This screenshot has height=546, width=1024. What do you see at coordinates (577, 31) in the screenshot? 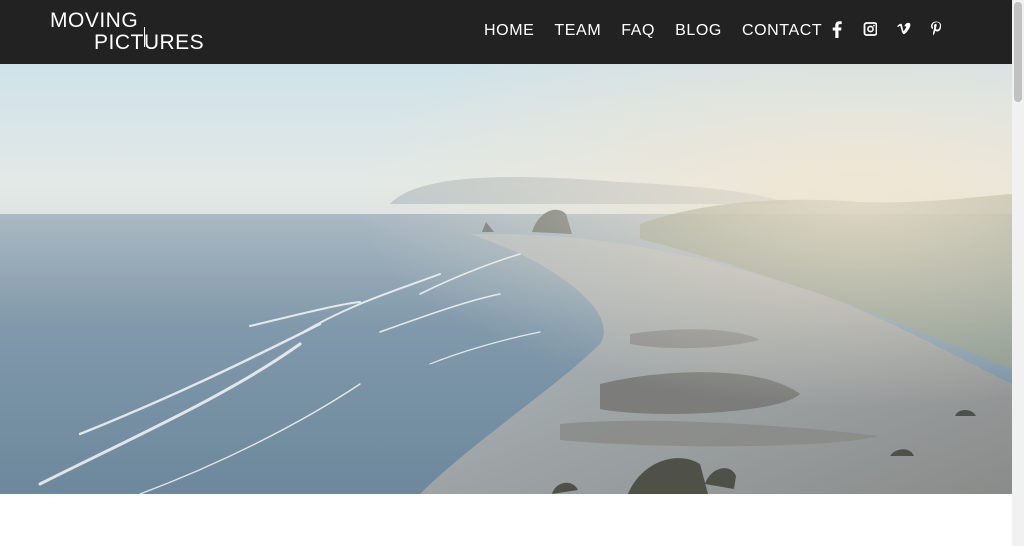
I see `nav-team: TEAM` at bounding box center [577, 31].